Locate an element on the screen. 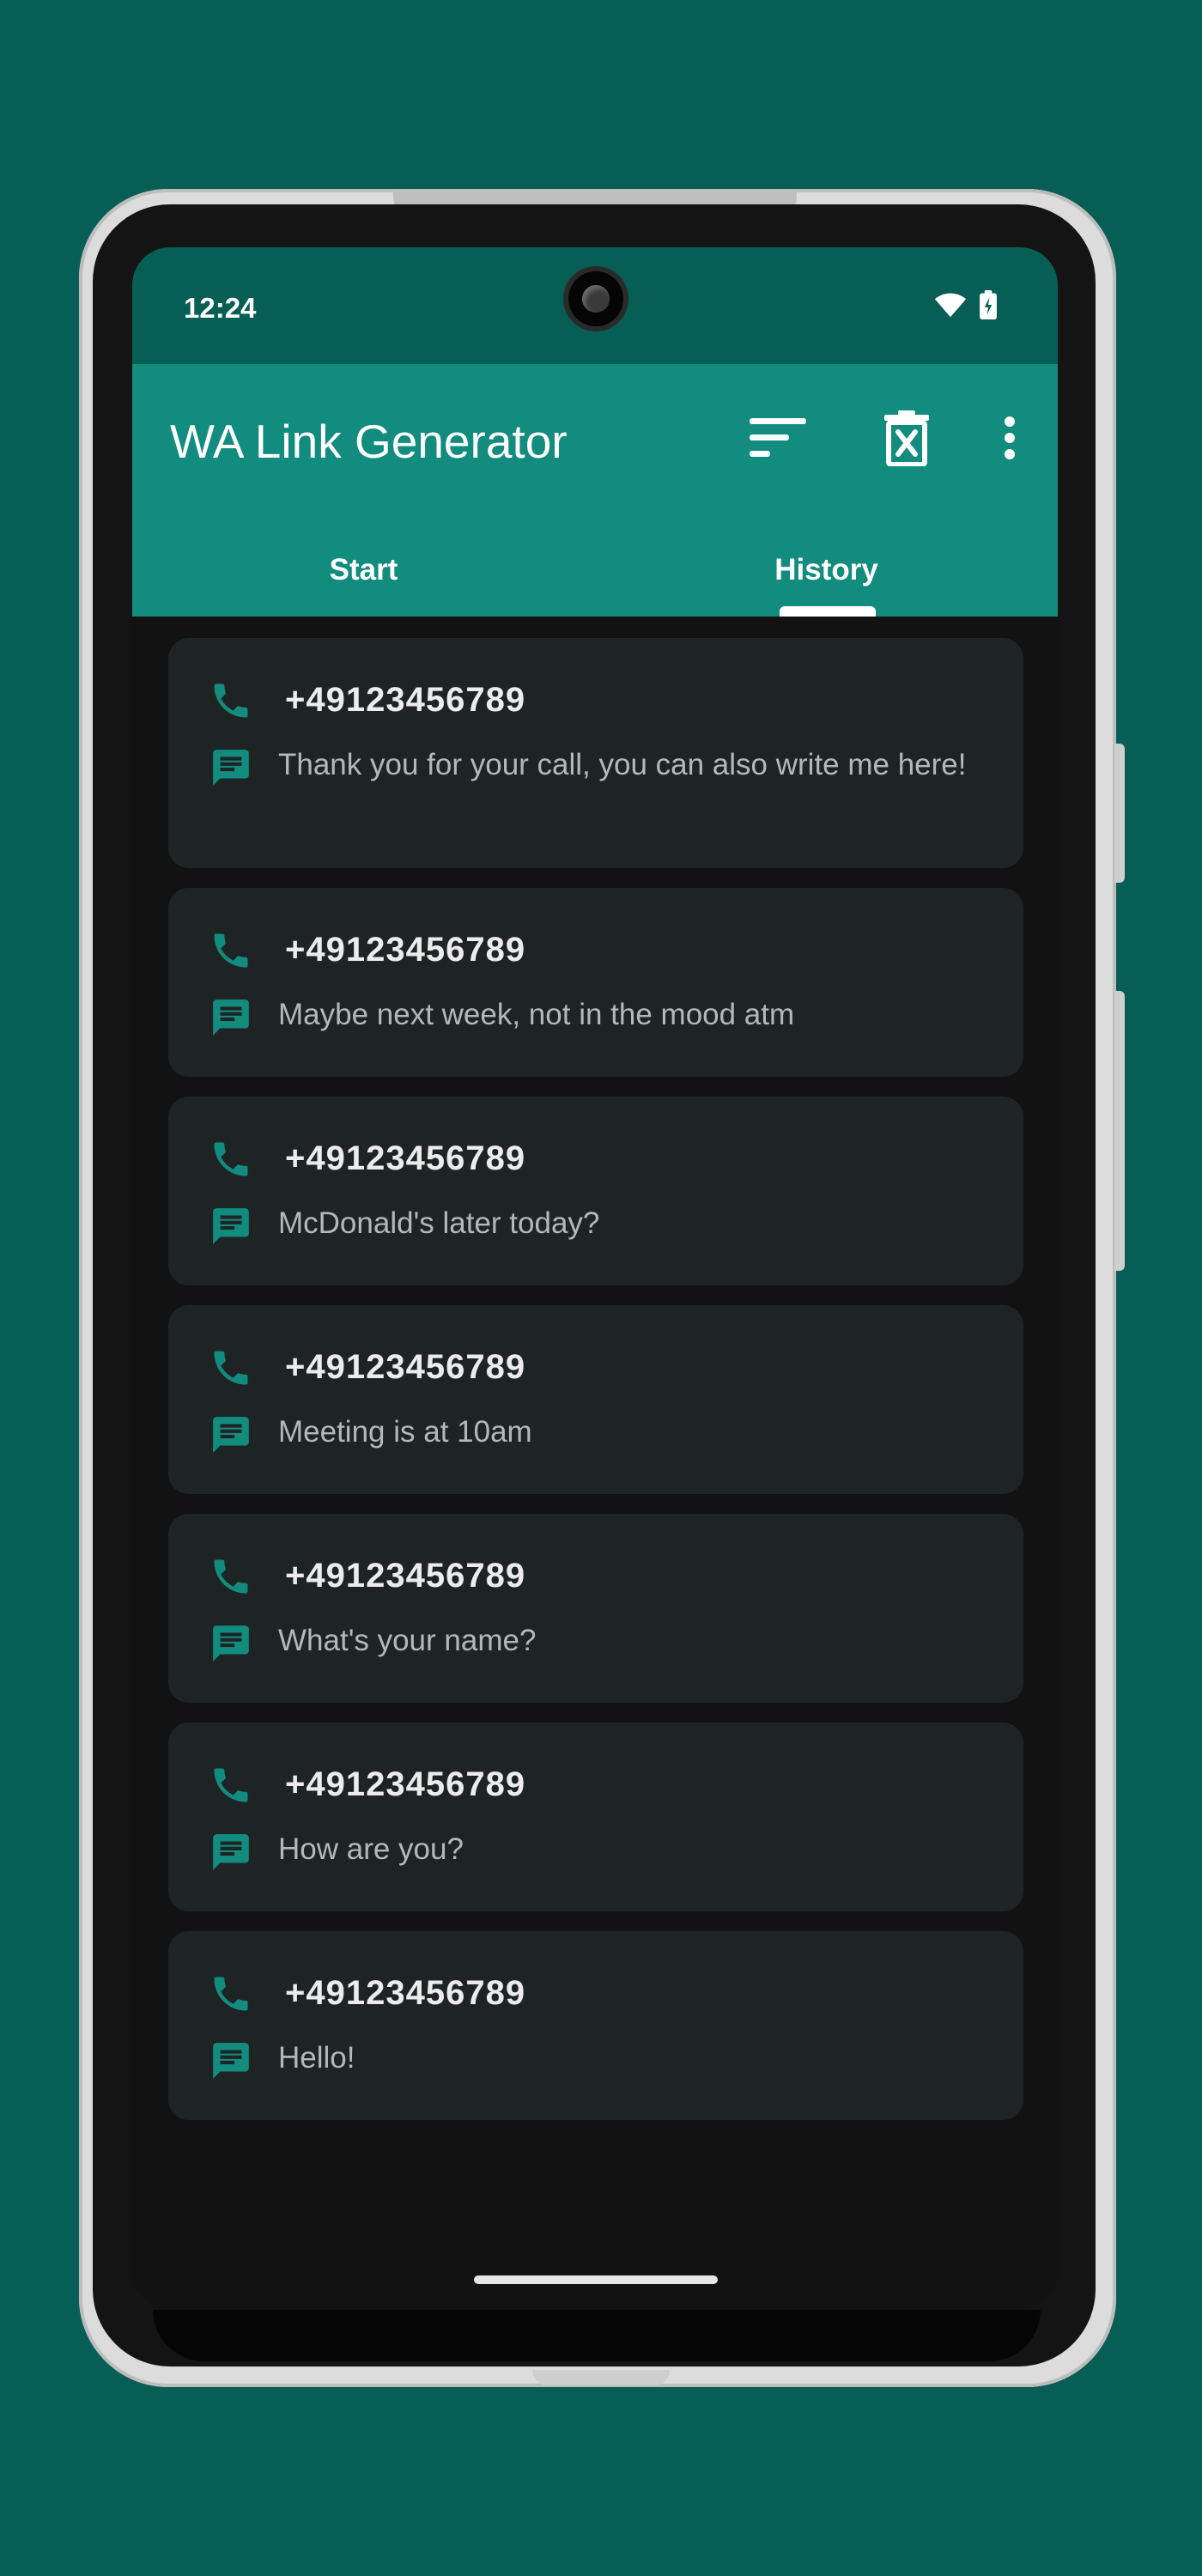 The width and height of the screenshot is (1202, 2576). app-bar: WA Link Generator Start History is located at coordinates (595, 490).